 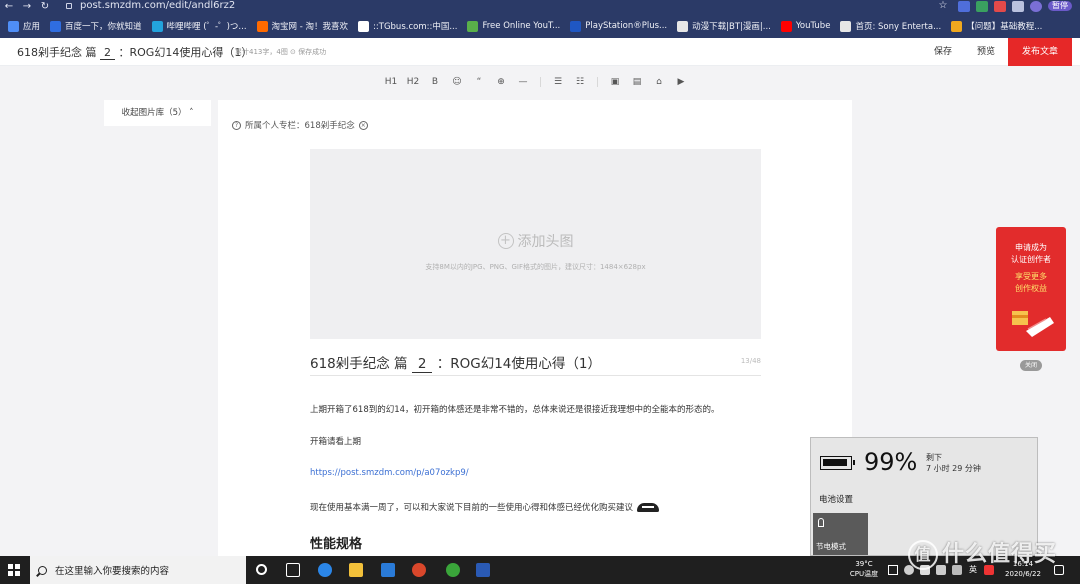 I want to click on search-icon, so click(x=42, y=570).